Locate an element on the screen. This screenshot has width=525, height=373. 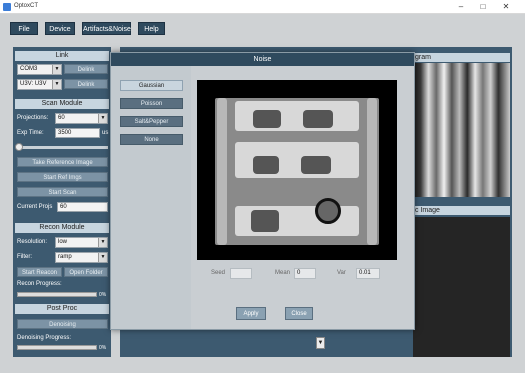
link-section-header: Link is located at coordinates (62, 56).